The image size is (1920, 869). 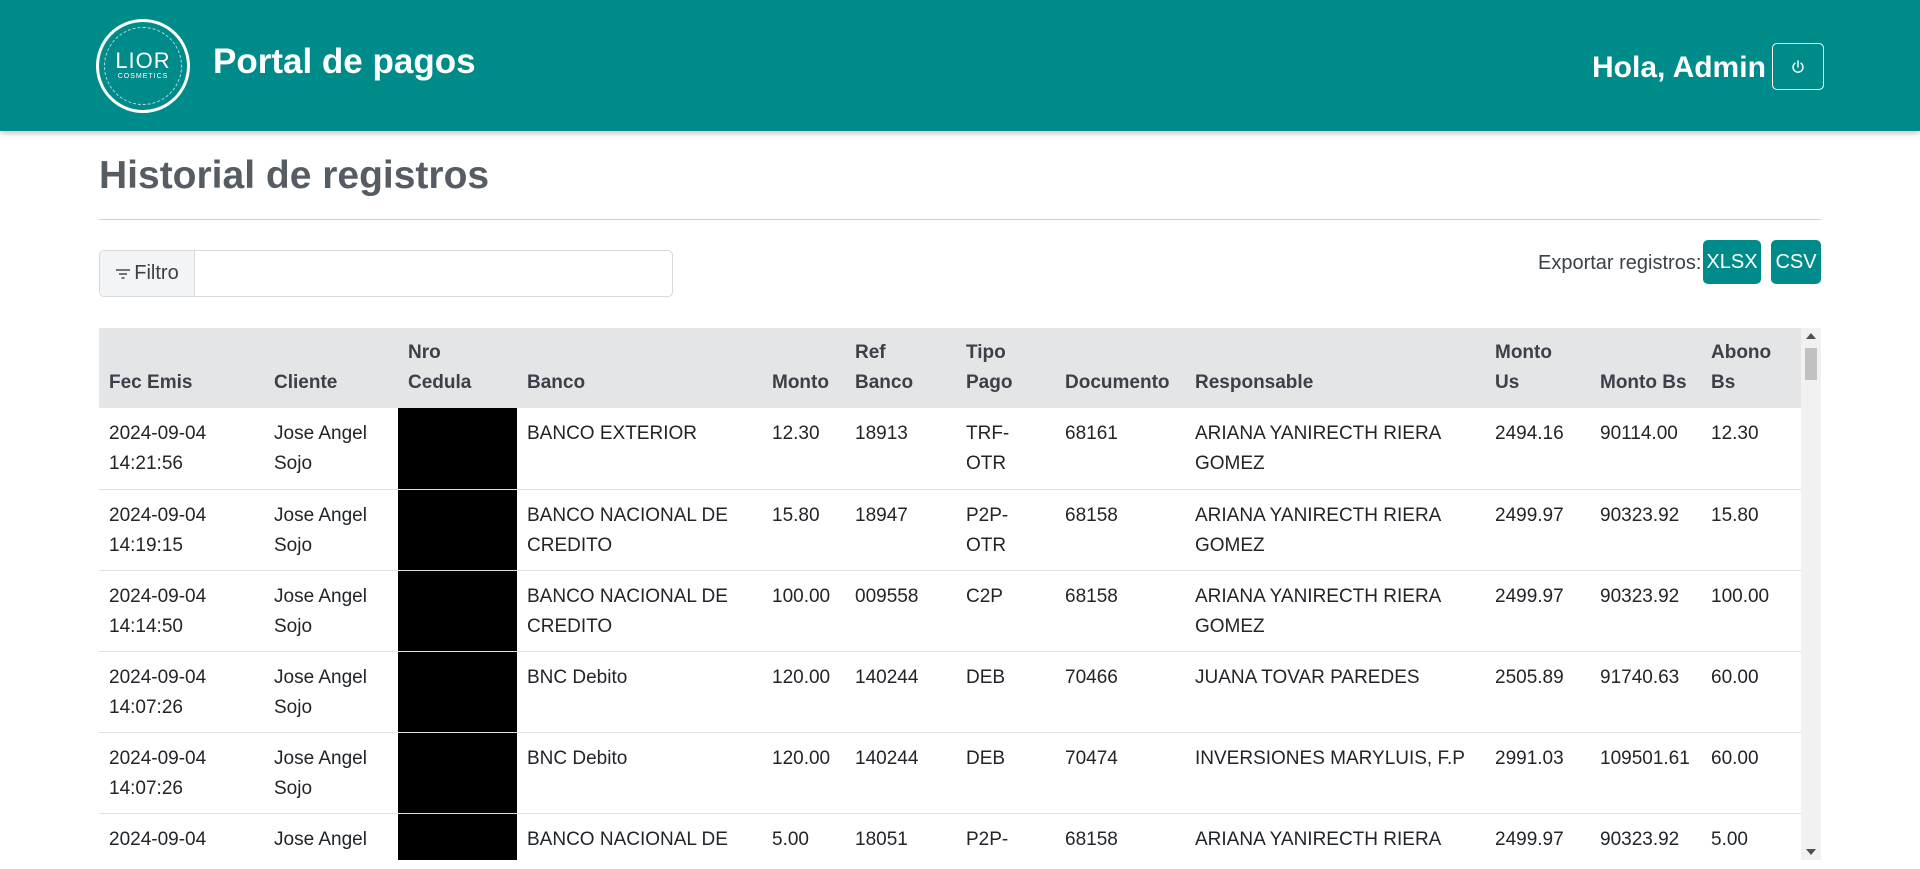 I want to click on scroll-down-arrow-icon, so click(x=1811, y=852).